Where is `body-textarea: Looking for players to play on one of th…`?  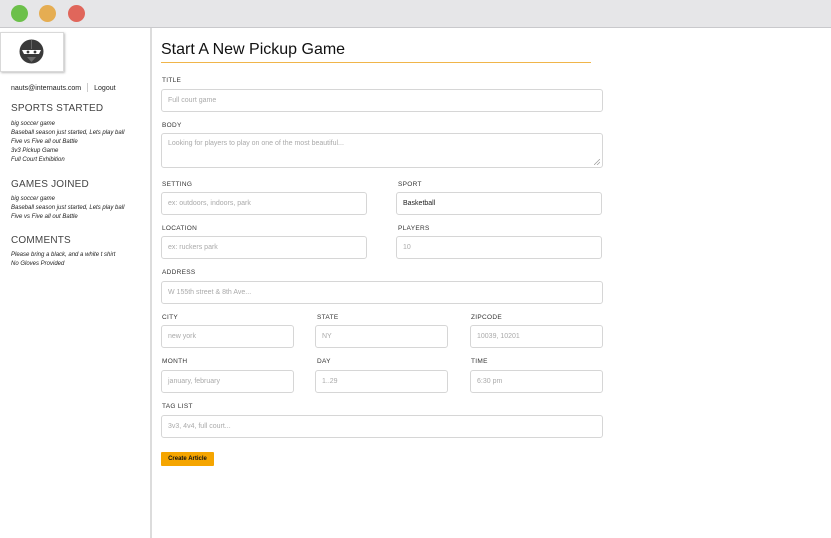 body-textarea: Looking for players to play on one of th… is located at coordinates (382, 150).